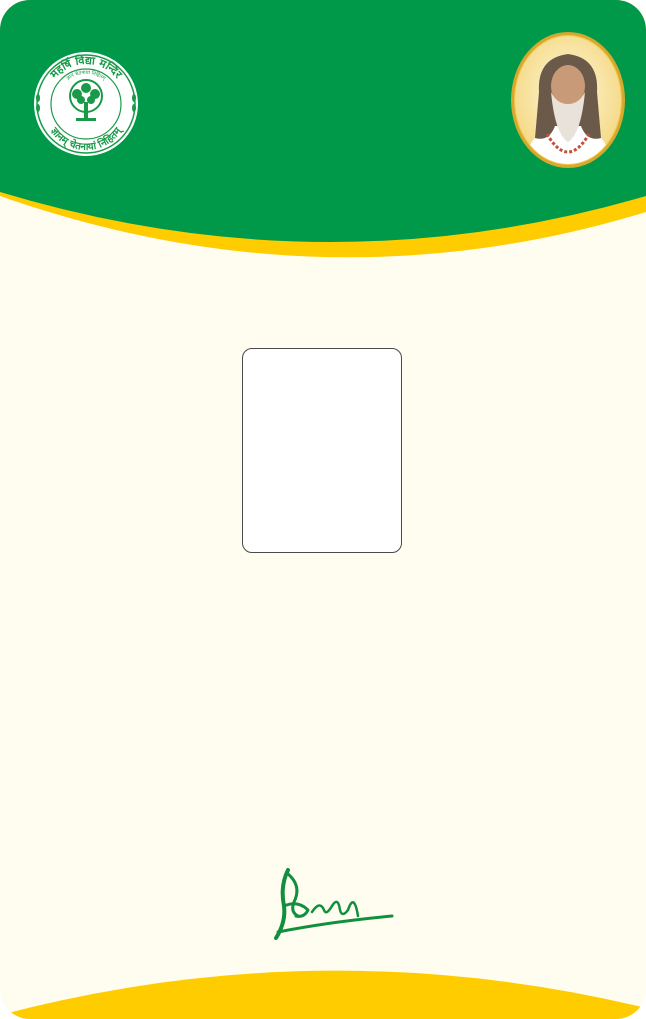 This screenshot has width=646, height=1019. I want to click on founder-portrait, so click(568, 100).